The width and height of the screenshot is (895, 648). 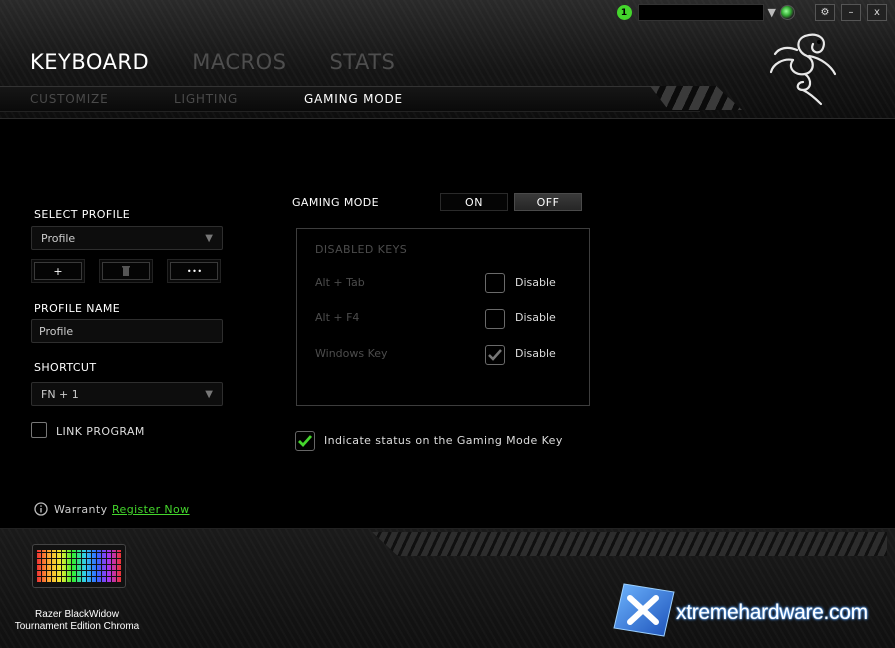 What do you see at coordinates (624, 12) in the screenshot?
I see `notification-badge: 1` at bounding box center [624, 12].